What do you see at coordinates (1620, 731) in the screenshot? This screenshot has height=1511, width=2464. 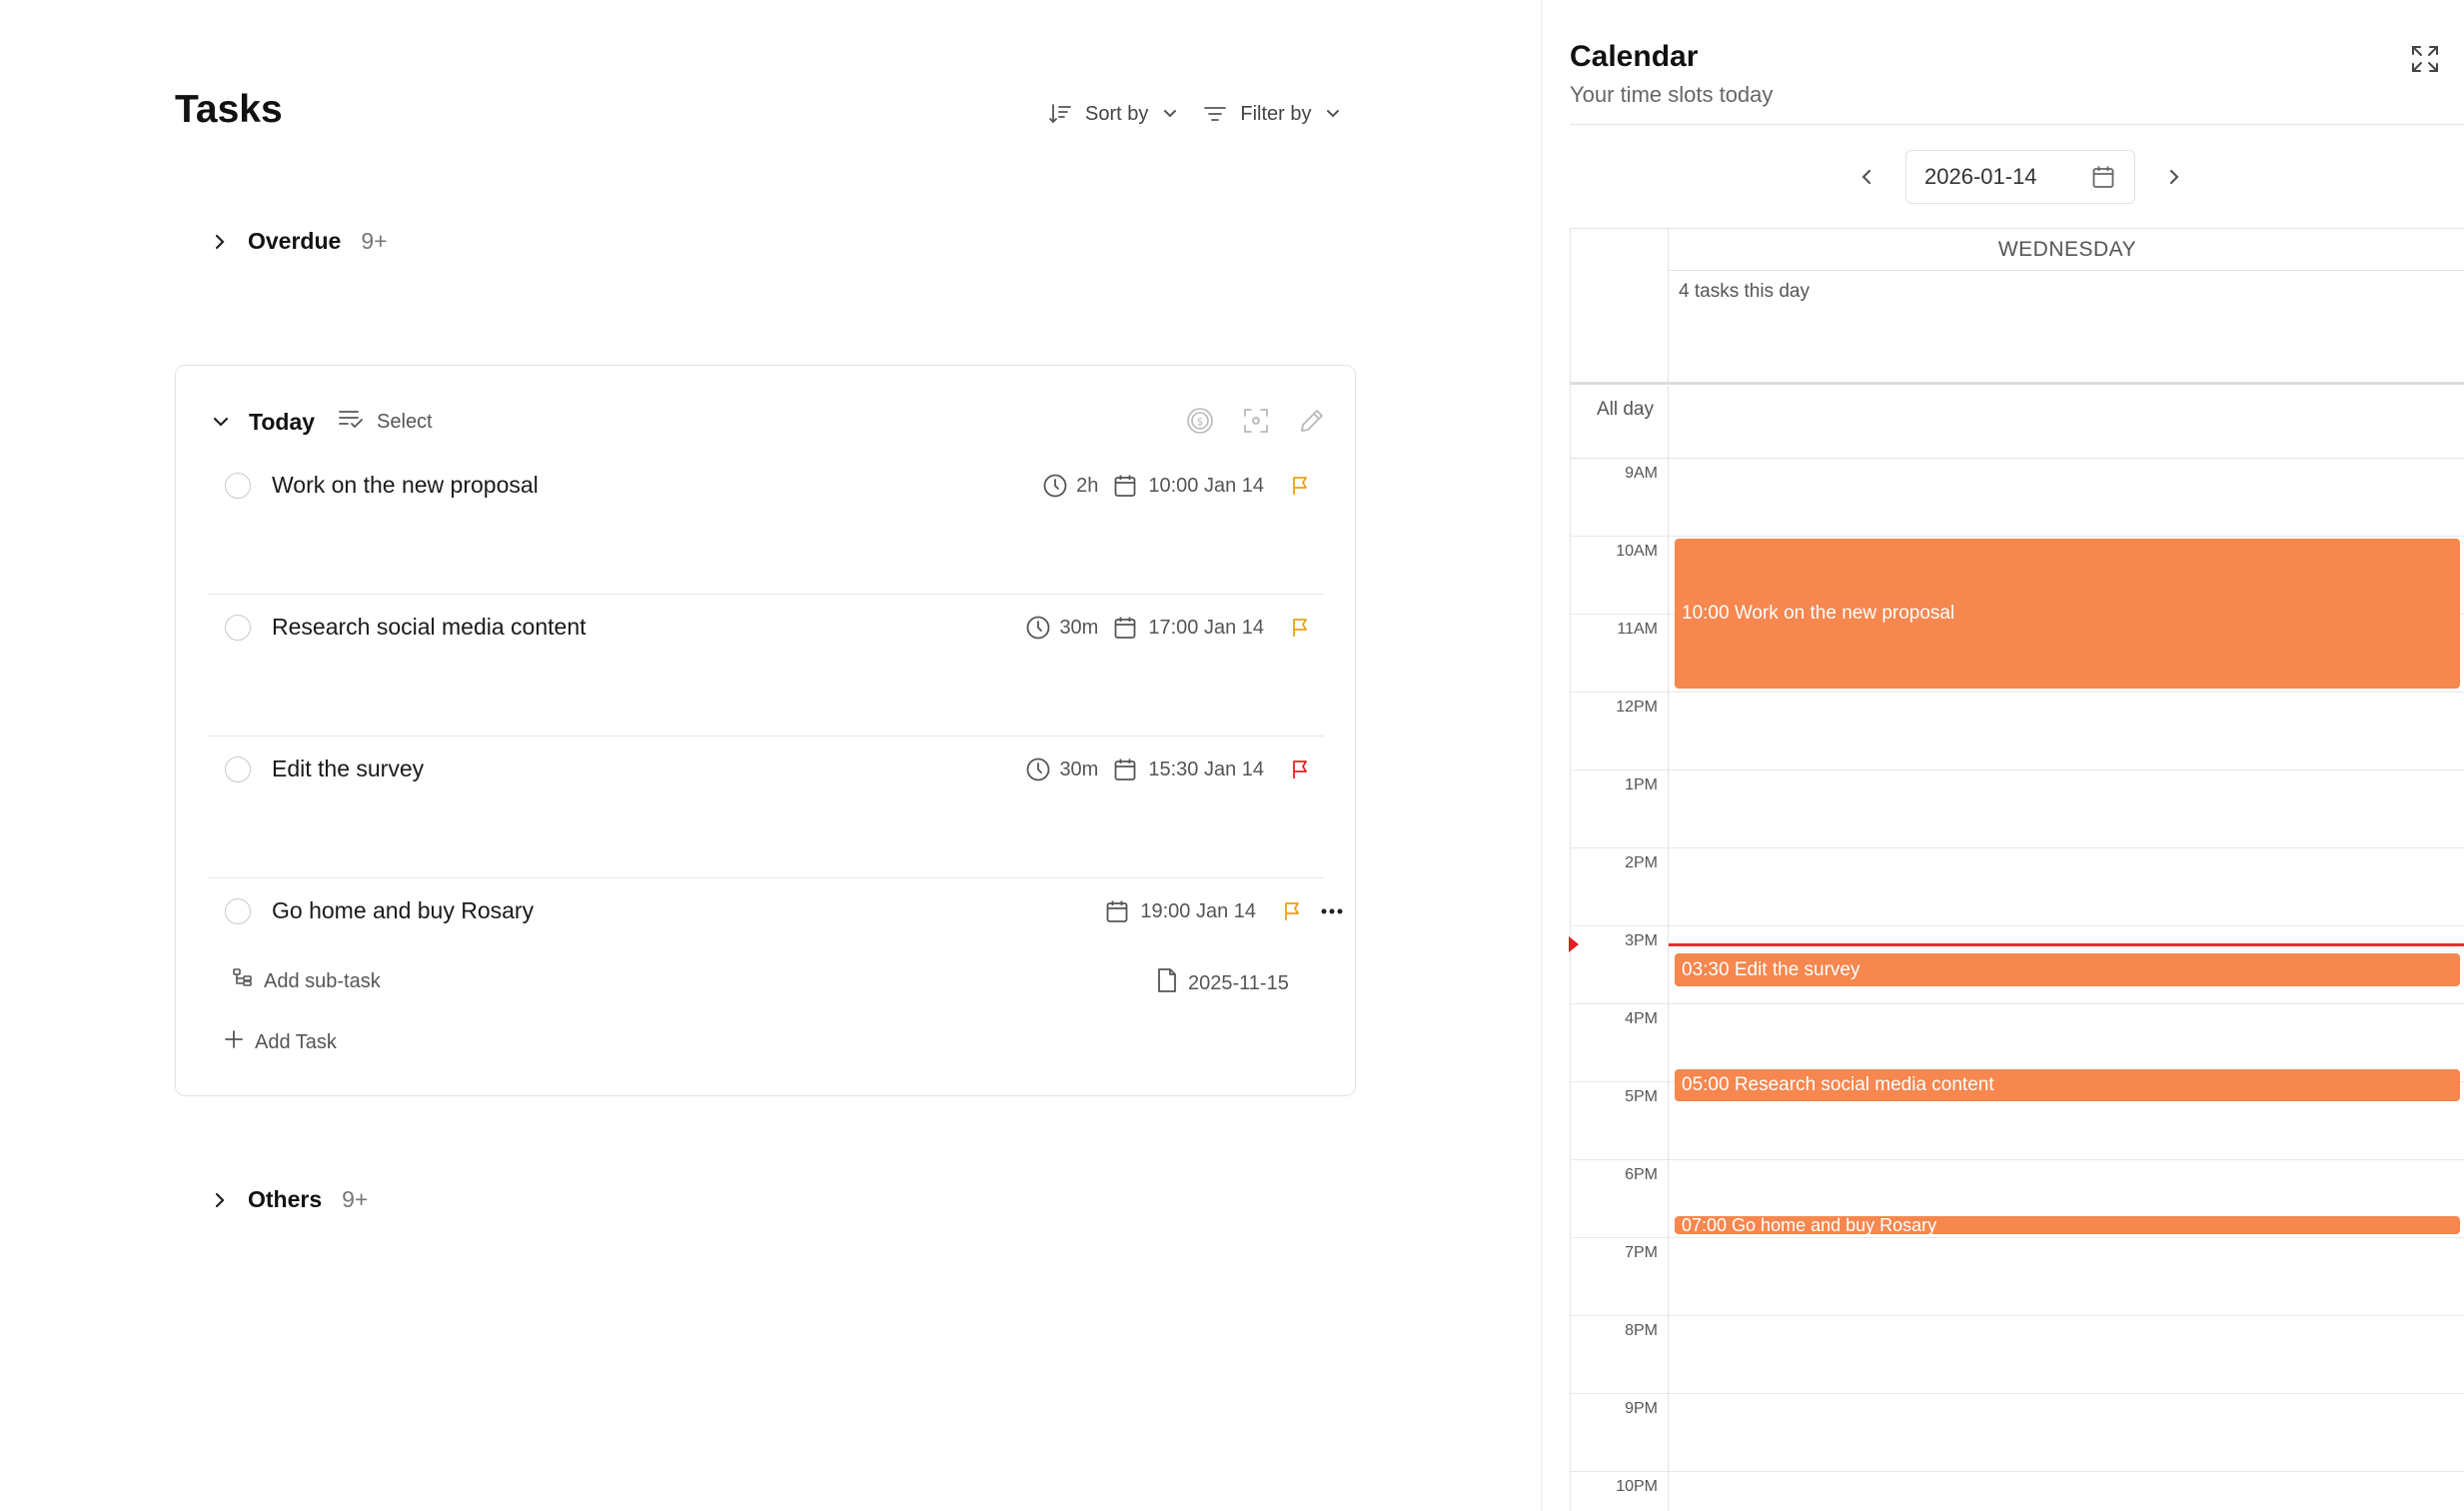 I see `hour-label: 12PM` at bounding box center [1620, 731].